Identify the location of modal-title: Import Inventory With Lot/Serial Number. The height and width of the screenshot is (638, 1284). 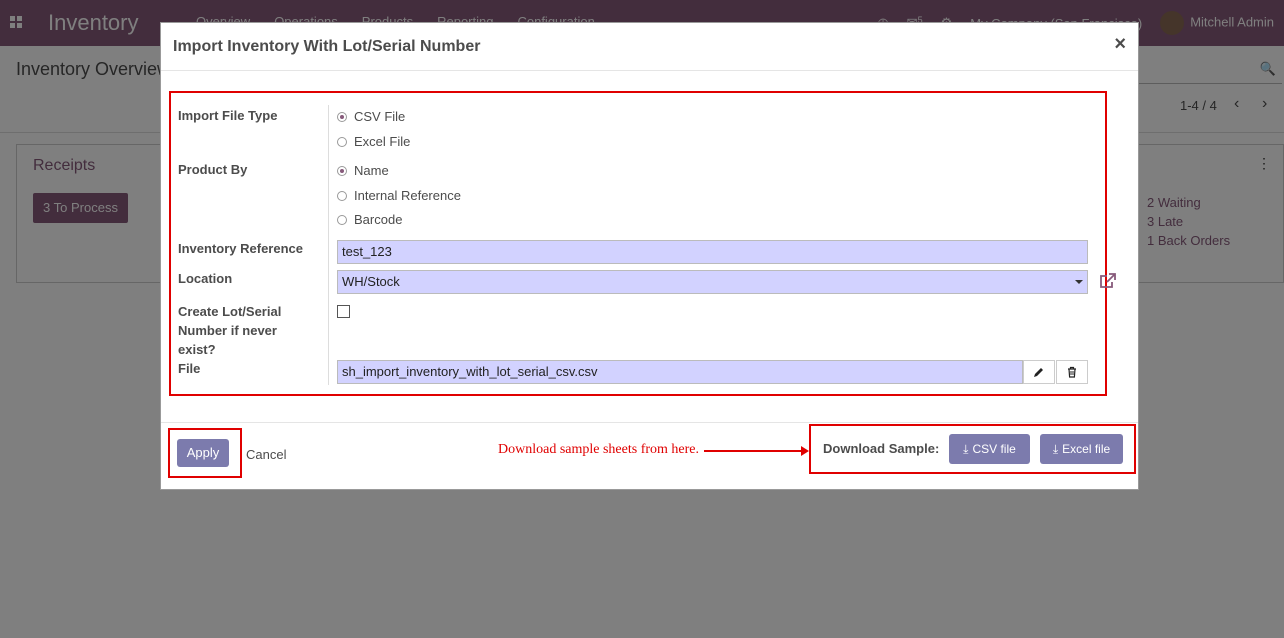
(327, 46).